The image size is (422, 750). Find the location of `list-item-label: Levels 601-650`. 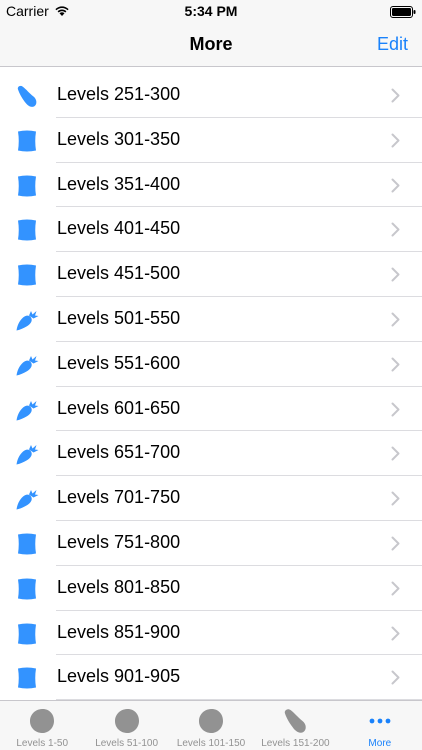

list-item-label: Levels 601-650 is located at coordinates (119, 407).